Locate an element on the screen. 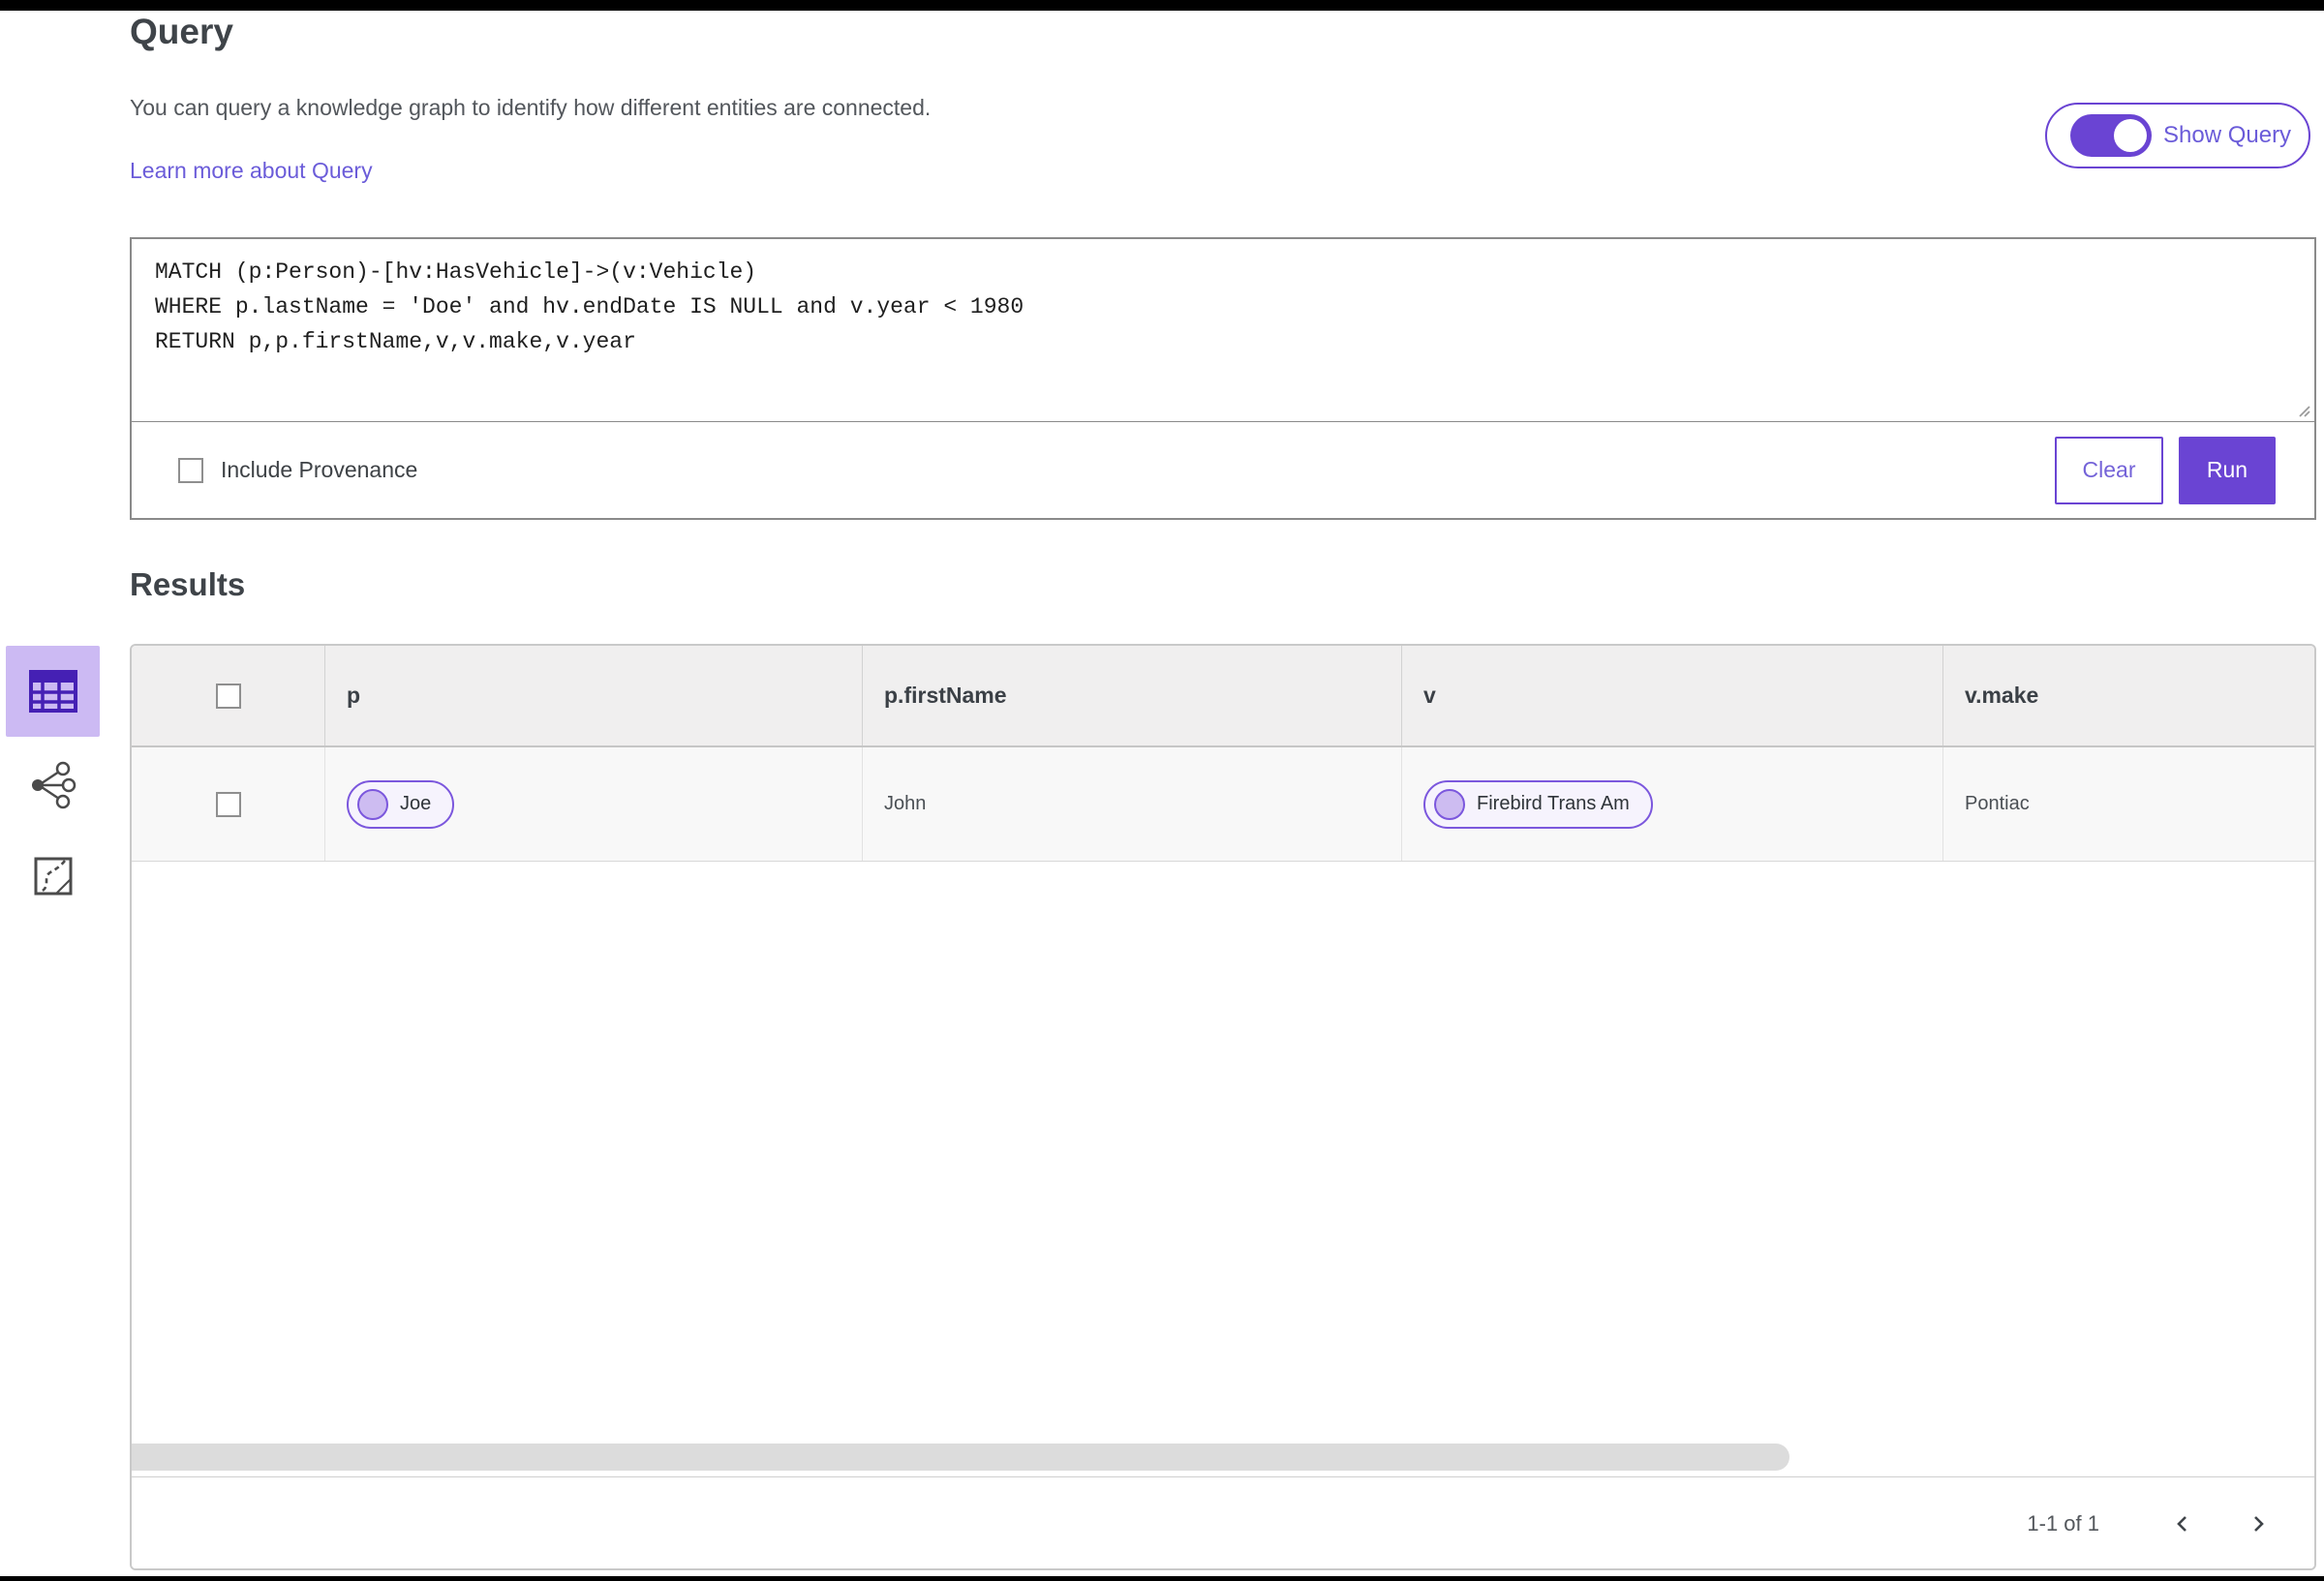 This screenshot has width=2324, height=1581. window-bottom-border is located at coordinates (1162, 1578).